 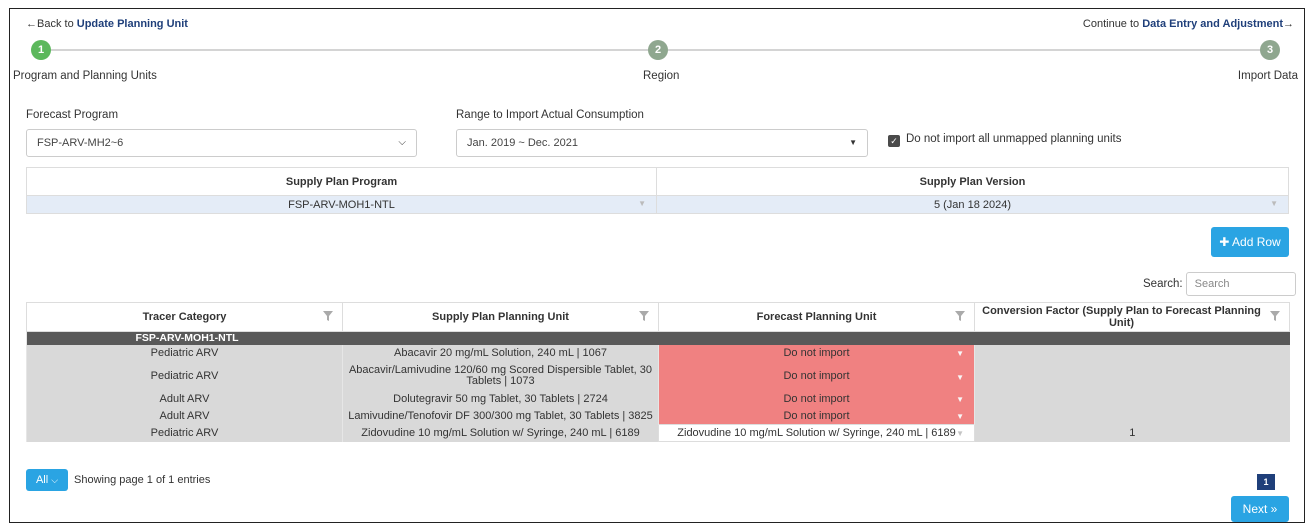 What do you see at coordinates (550, 115) in the screenshot?
I see `range-label: Range to Import Actual Consumption` at bounding box center [550, 115].